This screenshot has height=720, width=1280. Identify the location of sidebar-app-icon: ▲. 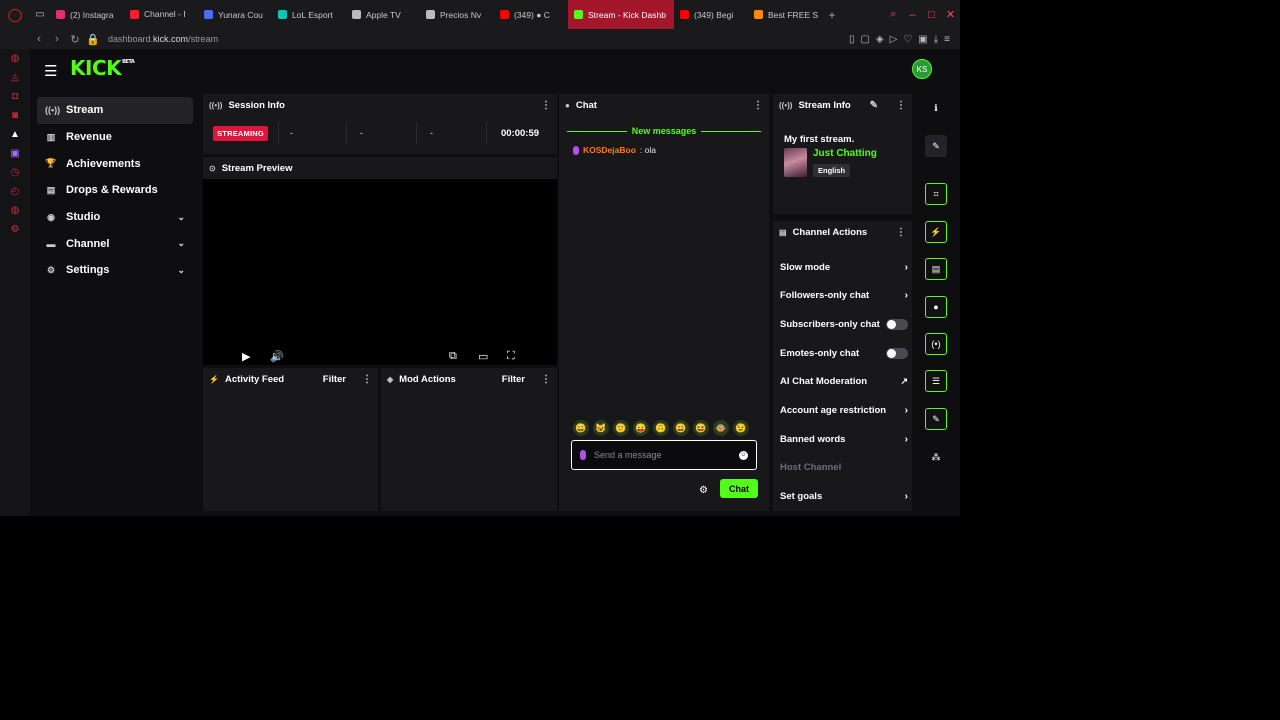
(15, 134).